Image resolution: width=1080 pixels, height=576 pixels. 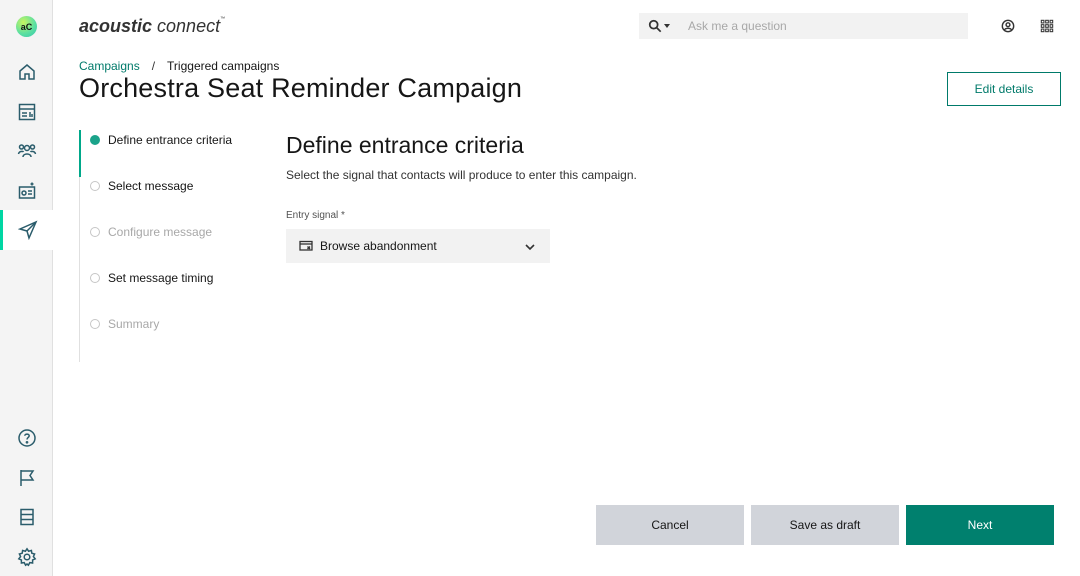 I want to click on entry-signal-dropdown: Browse abandonment, so click(x=418, y=246).